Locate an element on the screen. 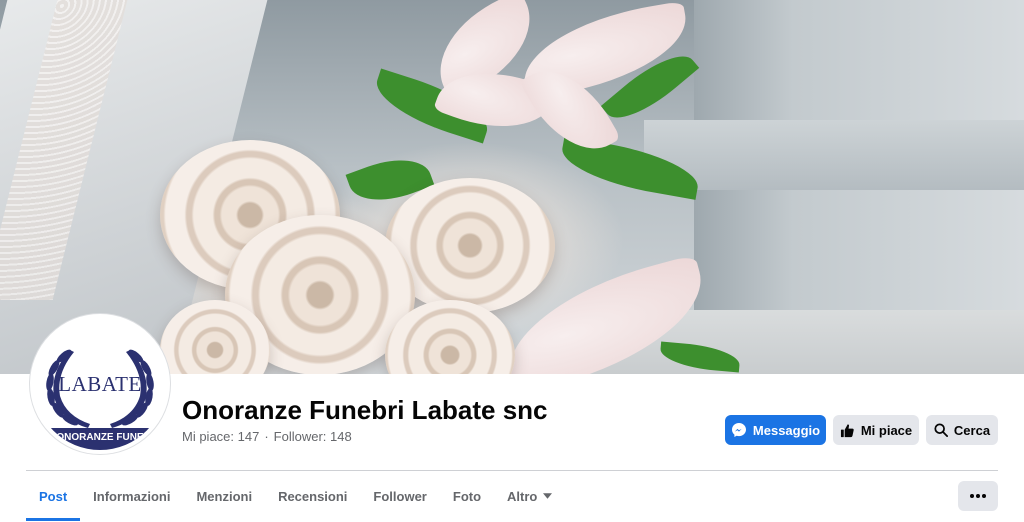 This screenshot has height=522, width=1024. message-button: Messaggio is located at coordinates (775, 430).